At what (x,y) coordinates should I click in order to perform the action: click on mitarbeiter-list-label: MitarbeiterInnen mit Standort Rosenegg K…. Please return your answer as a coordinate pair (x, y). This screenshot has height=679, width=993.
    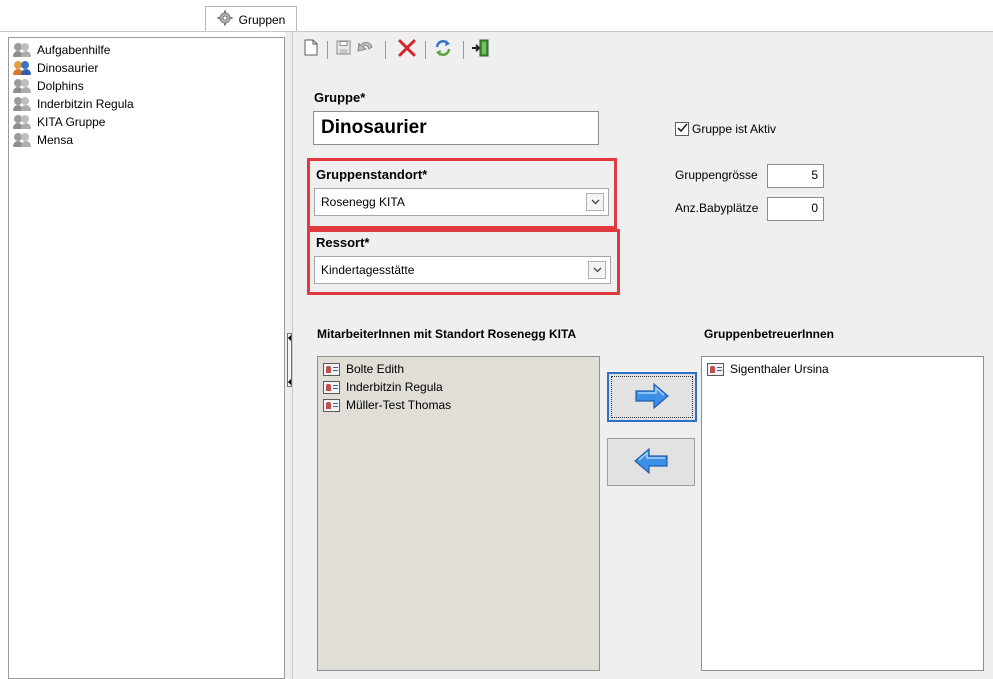
    Looking at the image, I should click on (447, 334).